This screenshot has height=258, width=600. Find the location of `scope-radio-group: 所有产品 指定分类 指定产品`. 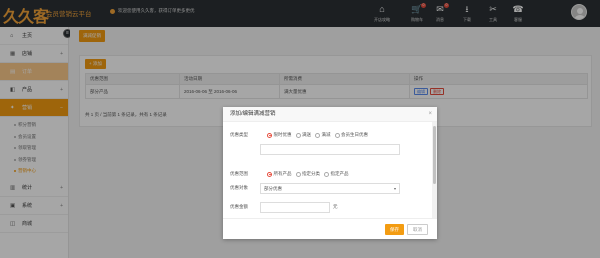

scope-radio-group: 所有产品 指定分类 指定产品 is located at coordinates (308, 174).